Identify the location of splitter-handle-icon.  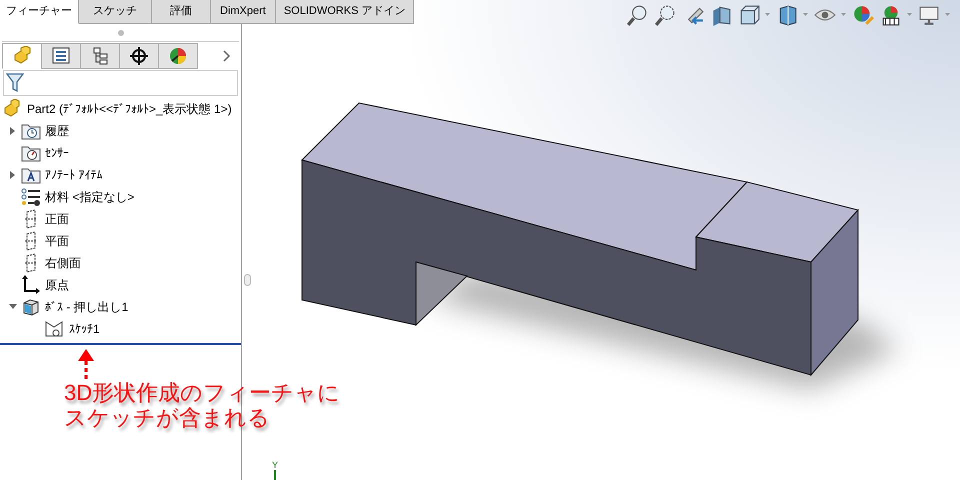
(121, 33).